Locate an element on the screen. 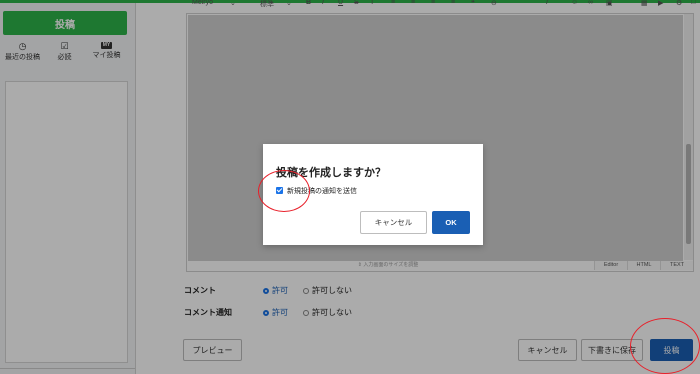 The image size is (700, 374). dialog-cancel-button: キャンセル is located at coordinates (393, 222).